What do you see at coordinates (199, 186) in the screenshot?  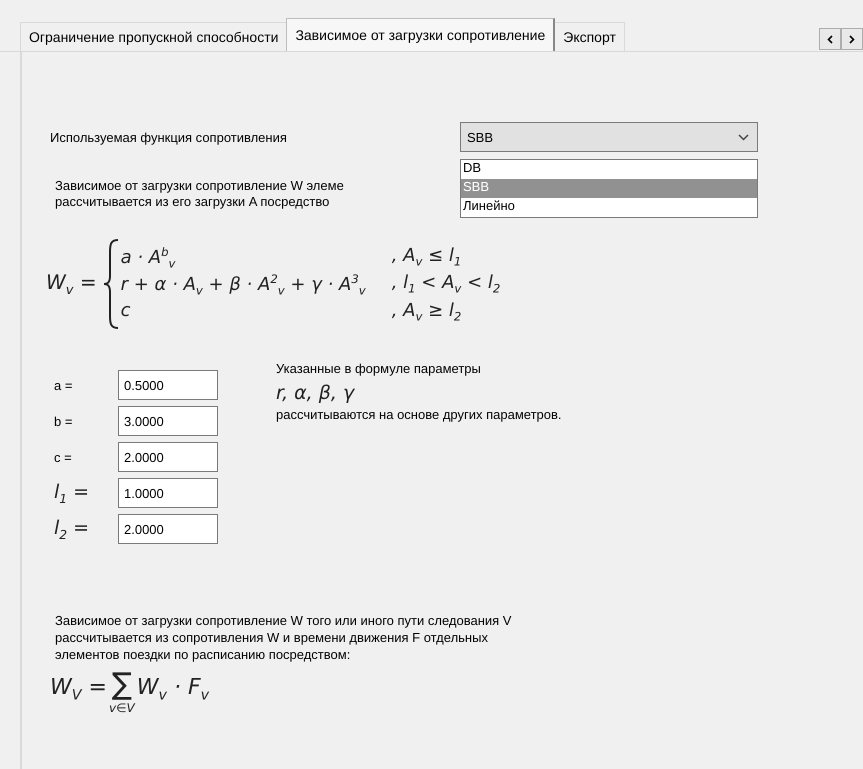 I see `description-text: Зависимое от загрузки сопротивление W элеме` at bounding box center [199, 186].